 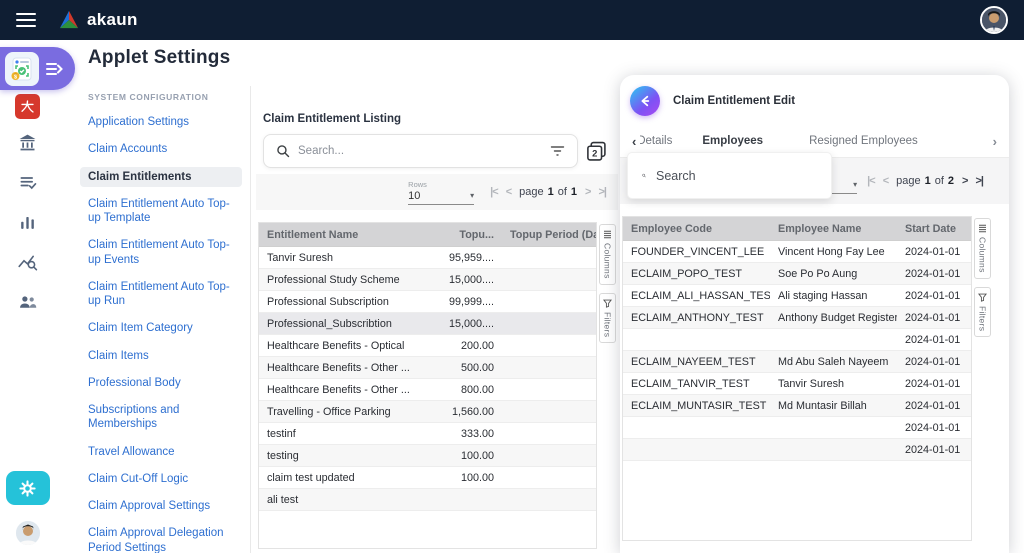 I want to click on table-row: Healthcare Benefits - Other ... 800.00, so click(x=427, y=390).